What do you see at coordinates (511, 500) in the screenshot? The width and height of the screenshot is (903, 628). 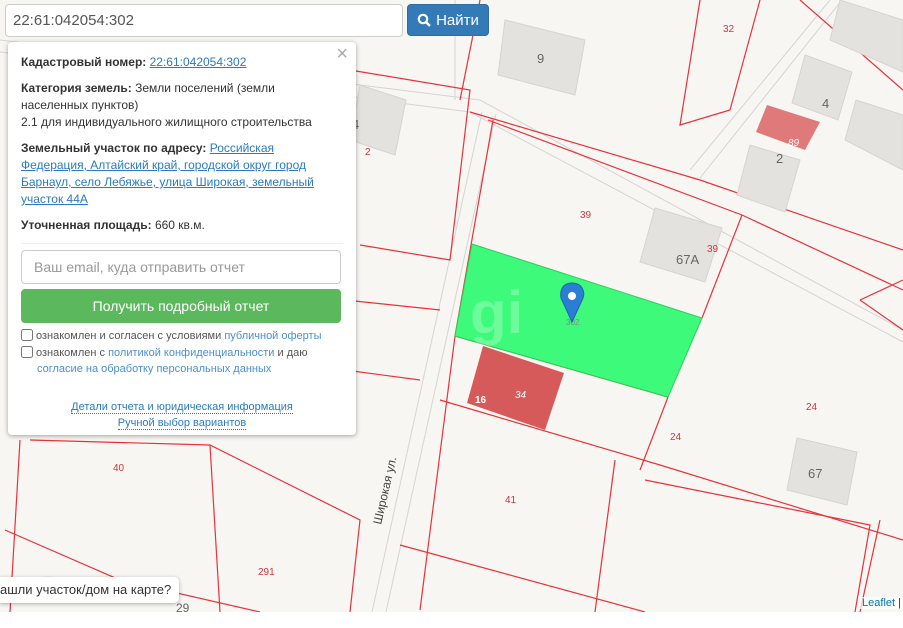 I see `svg-text: 41` at bounding box center [511, 500].